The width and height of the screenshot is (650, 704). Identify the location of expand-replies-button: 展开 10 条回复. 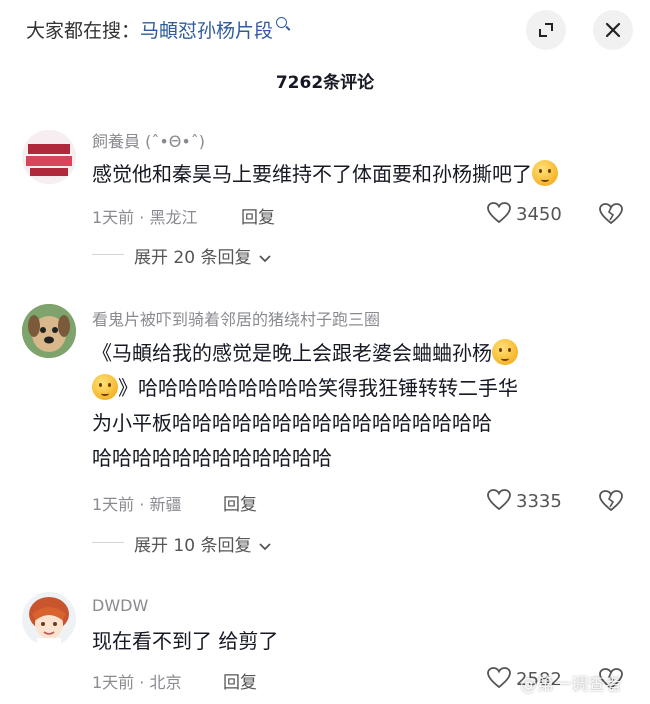
(202, 543).